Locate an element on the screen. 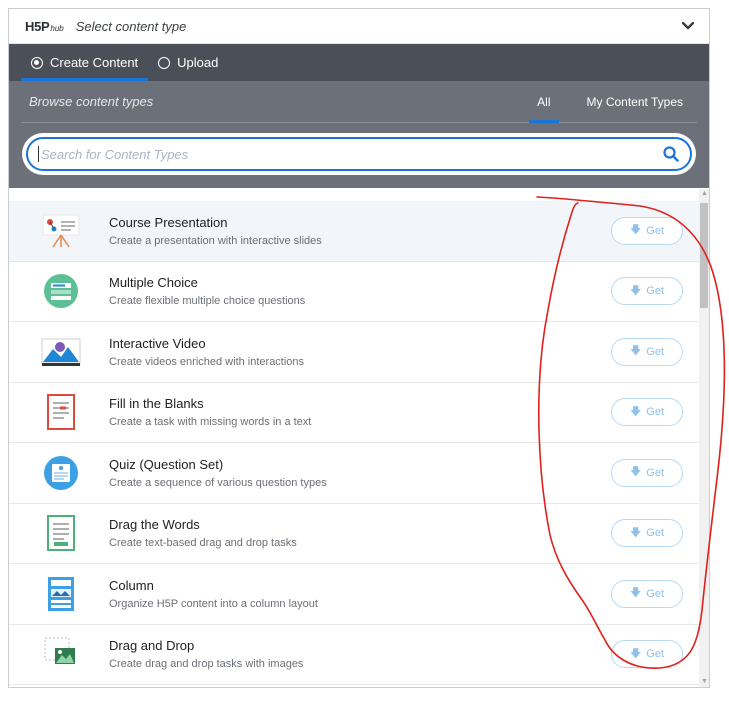  search-field is located at coordinates (359, 154).